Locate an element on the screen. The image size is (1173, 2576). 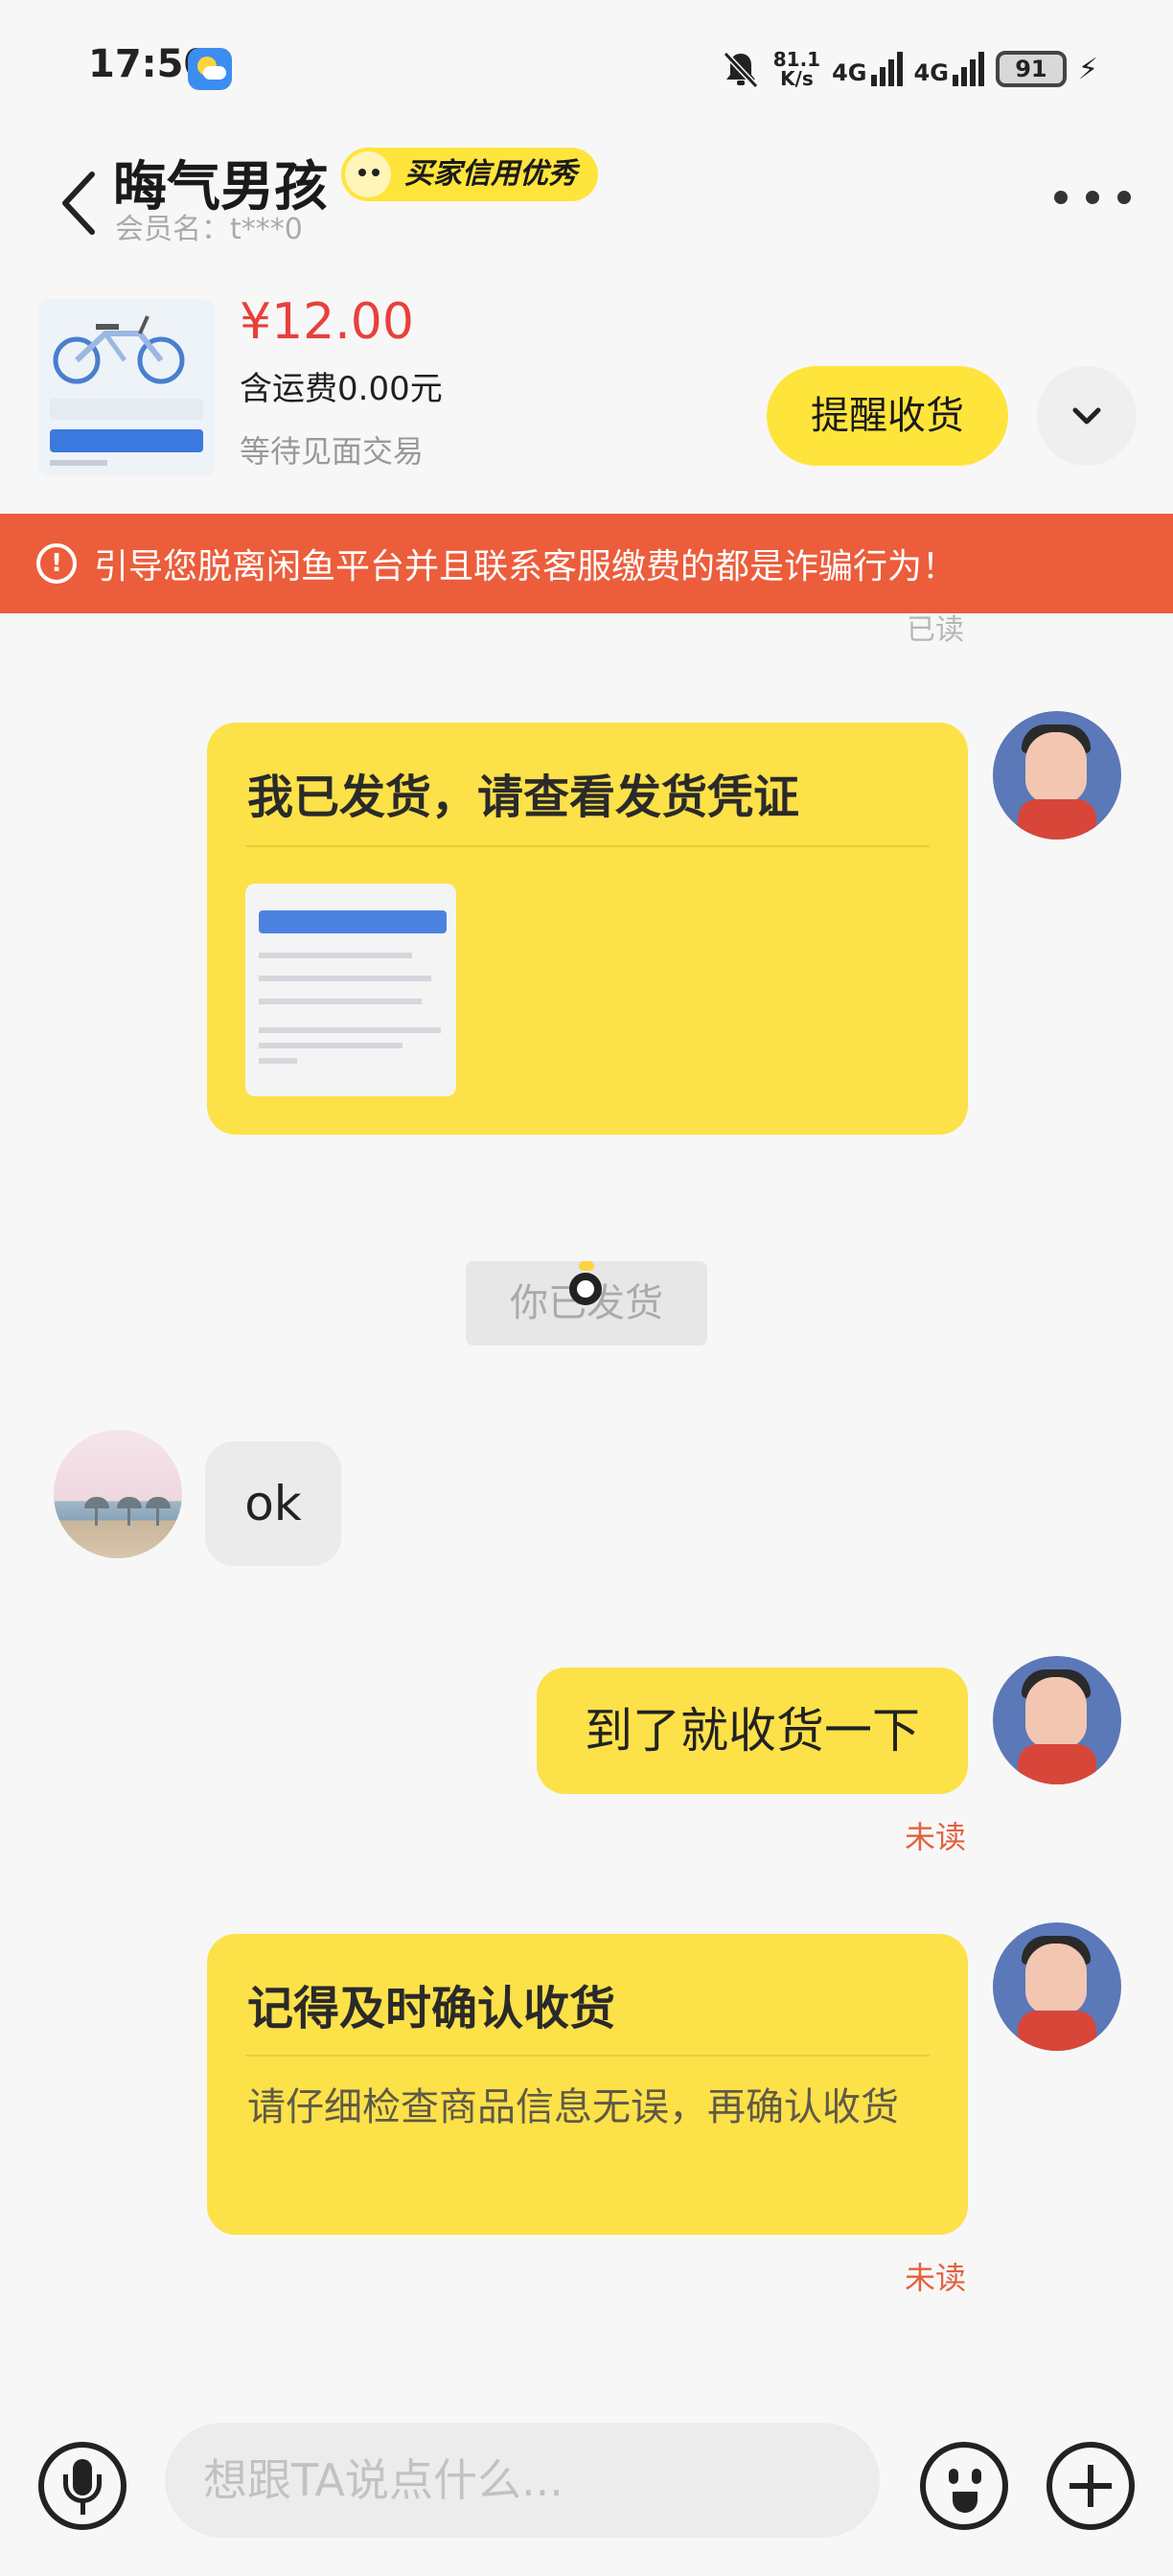
warning-text: 引导您脱离闲鱼平台并且联系客服缴费的都是诈骗行为！ is located at coordinates (525, 566).